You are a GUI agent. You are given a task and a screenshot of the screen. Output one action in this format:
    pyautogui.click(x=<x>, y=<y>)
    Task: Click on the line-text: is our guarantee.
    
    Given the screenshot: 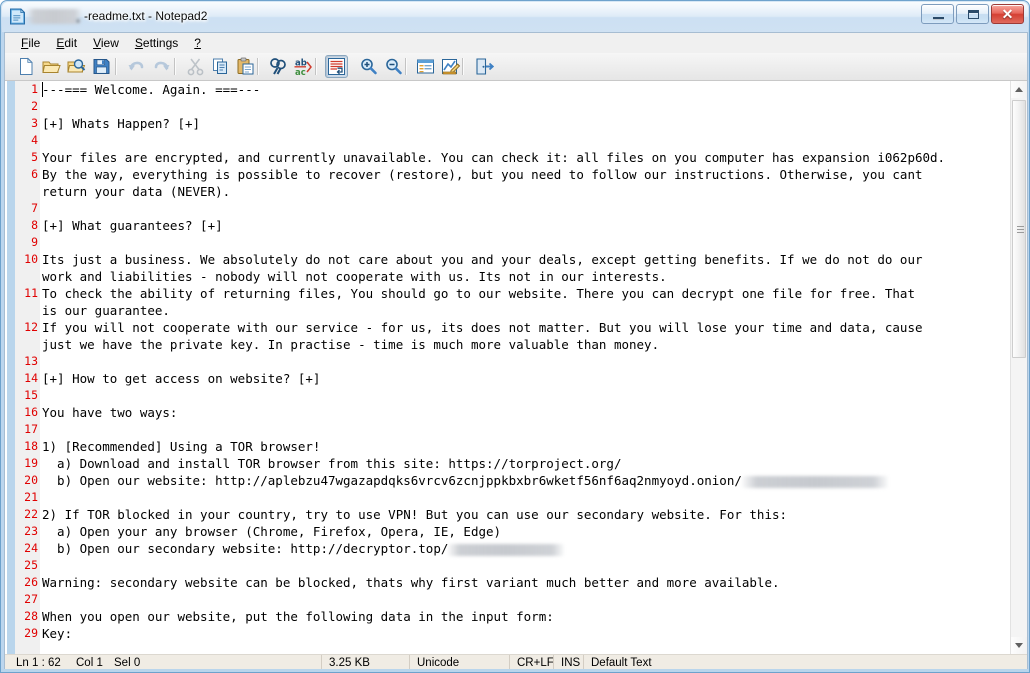 What is the action you would take?
    pyautogui.click(x=106, y=310)
    